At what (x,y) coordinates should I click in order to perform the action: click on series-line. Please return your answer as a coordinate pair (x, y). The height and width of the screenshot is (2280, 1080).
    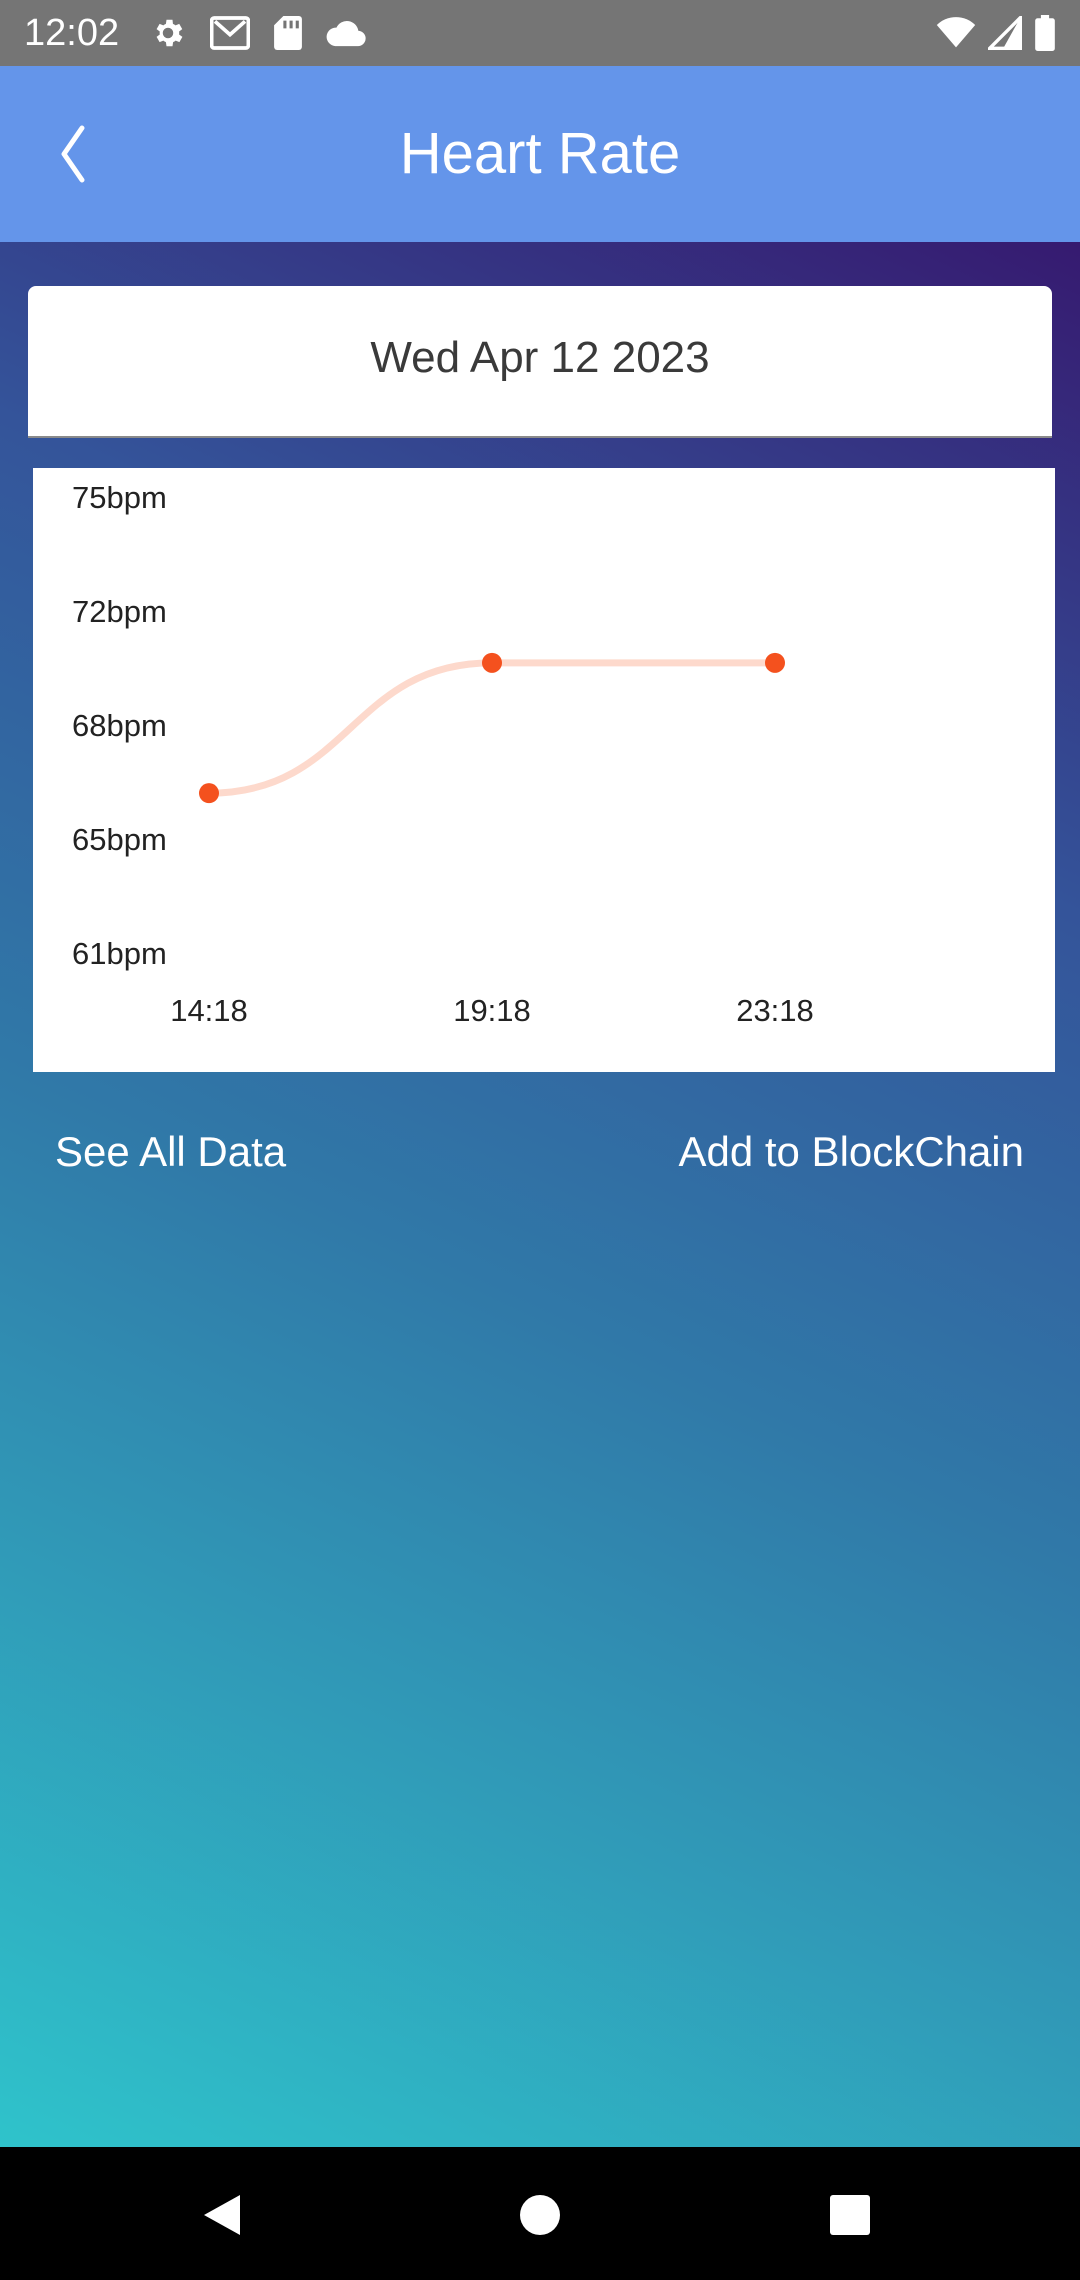
    Looking at the image, I should click on (492, 728).